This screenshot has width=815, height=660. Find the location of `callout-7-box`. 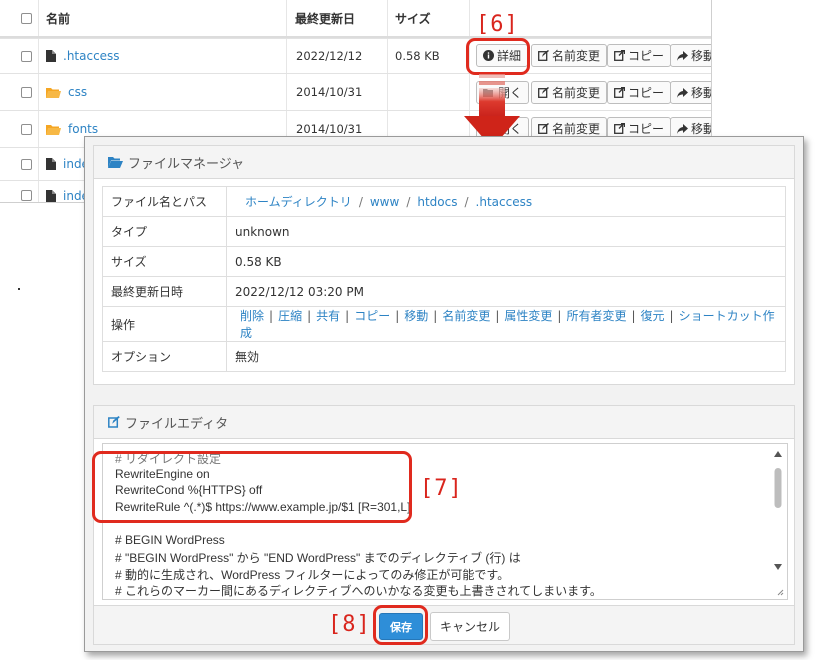

callout-7-box is located at coordinates (252, 487).